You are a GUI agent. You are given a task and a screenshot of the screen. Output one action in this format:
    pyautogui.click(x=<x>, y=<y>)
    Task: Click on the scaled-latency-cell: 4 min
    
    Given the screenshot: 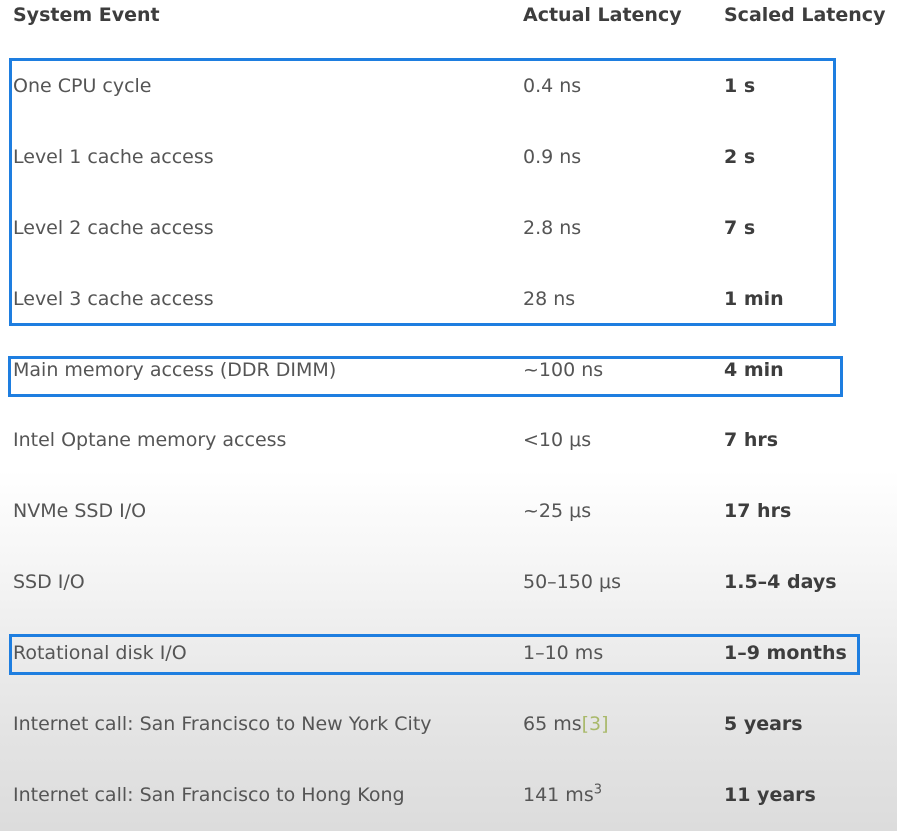 What is the action you would take?
    pyautogui.click(x=754, y=370)
    